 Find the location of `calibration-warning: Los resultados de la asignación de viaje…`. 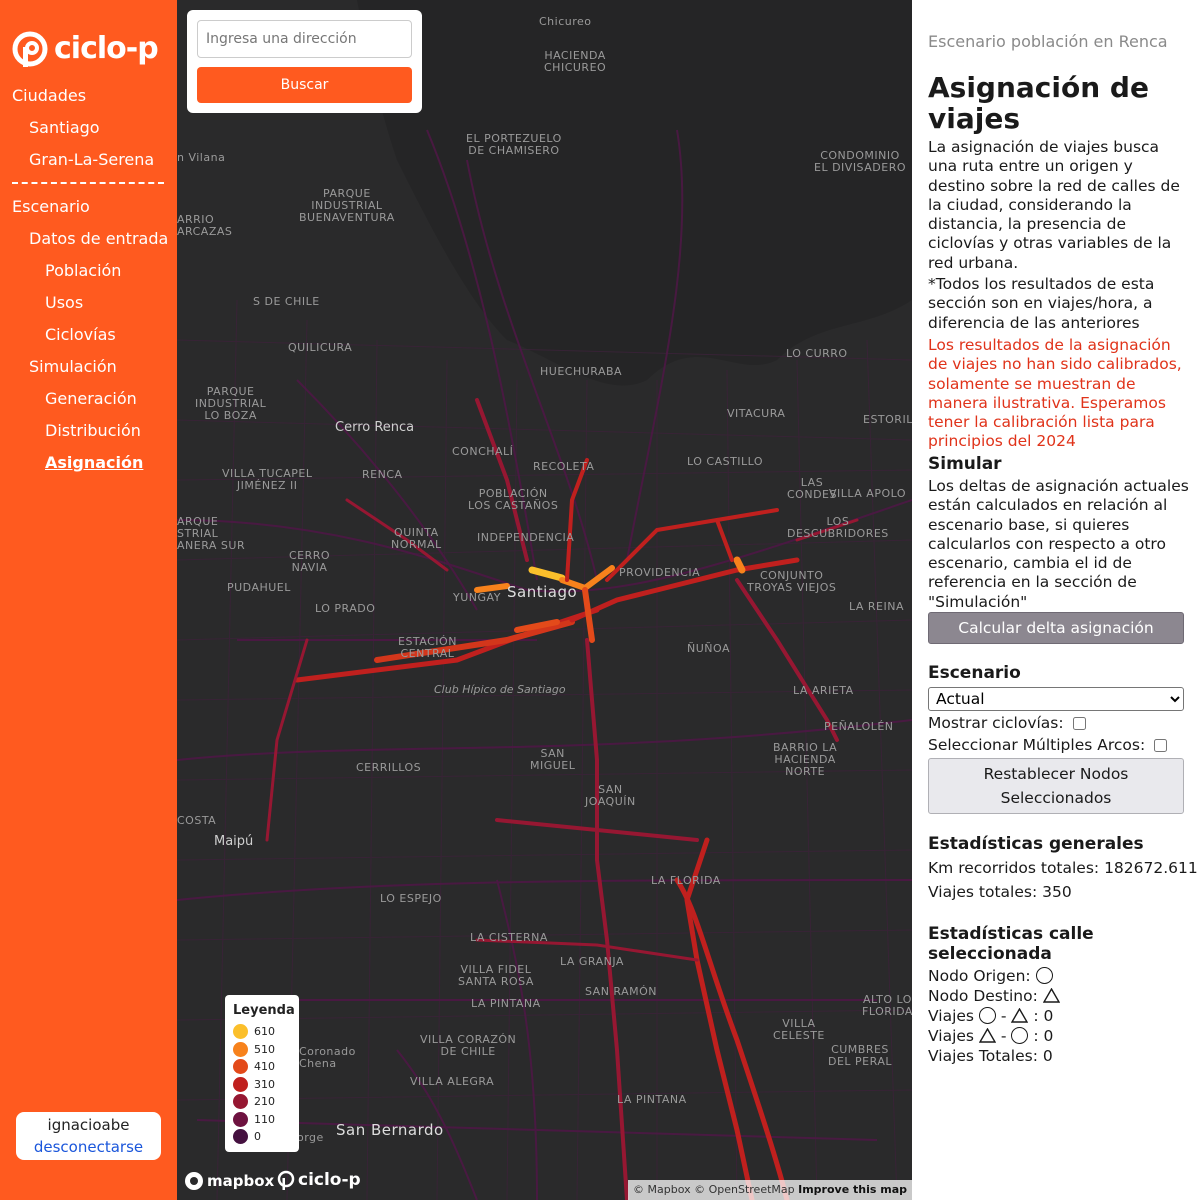

calibration-warning: Los resultados de la asignación de viaje… is located at coordinates (1055, 393).